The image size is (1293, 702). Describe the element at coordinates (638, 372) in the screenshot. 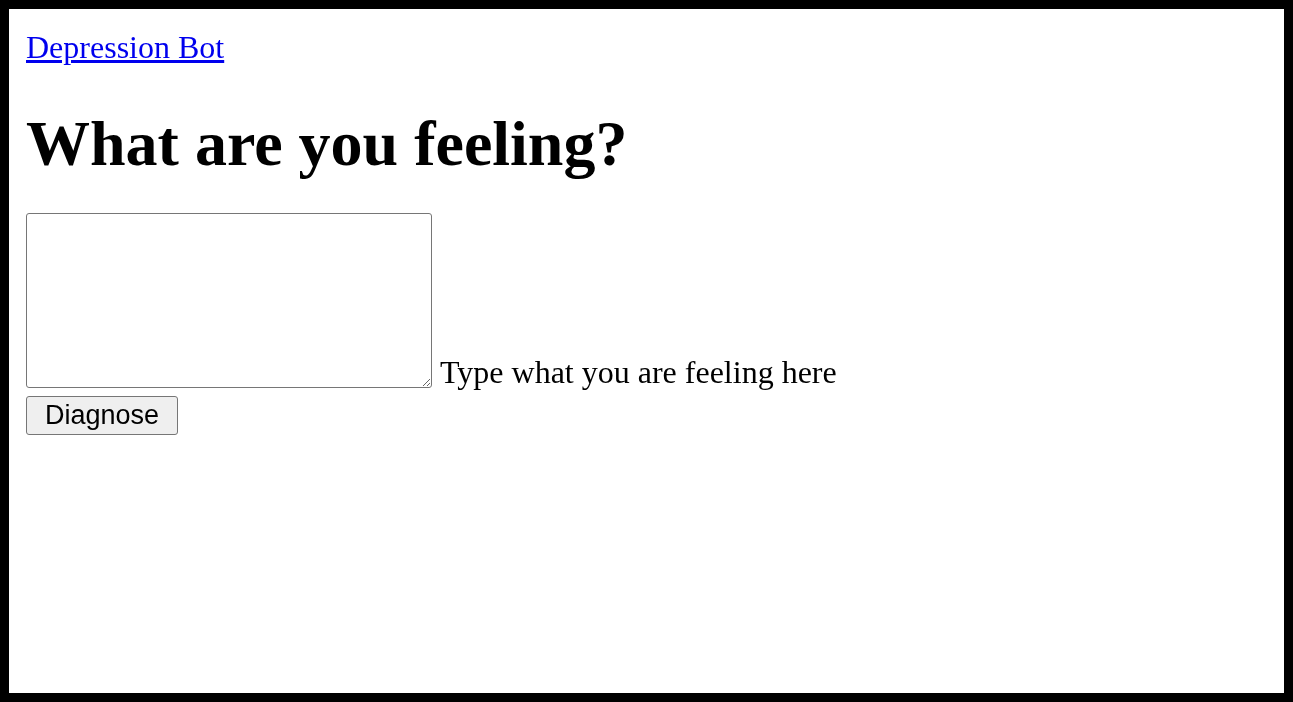

I see `field-label: Type what you are feeling here` at that location.